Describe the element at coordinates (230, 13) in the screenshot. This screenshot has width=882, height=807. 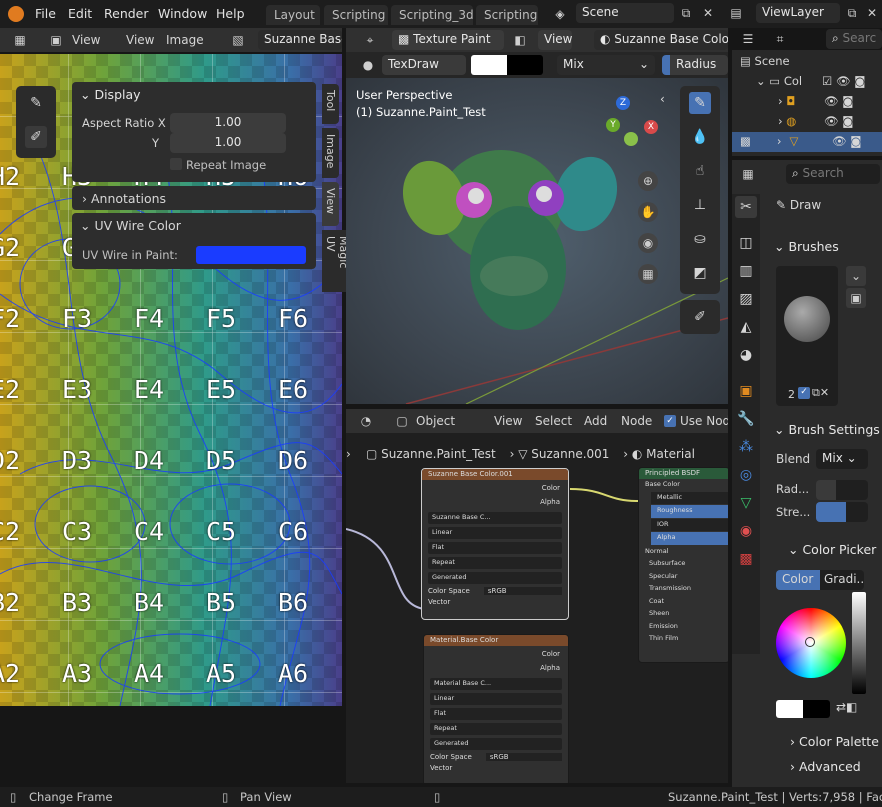
I see `menu-help: Help` at that location.